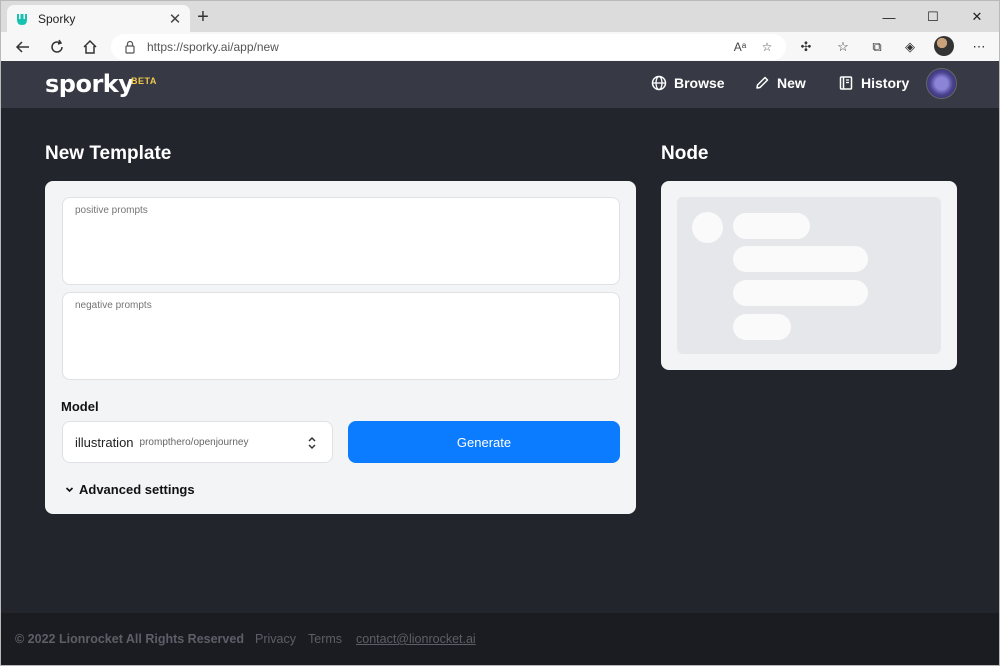  Describe the element at coordinates (500, 84) in the screenshot. I see `app-header: sporky BETA Browse New History` at that location.